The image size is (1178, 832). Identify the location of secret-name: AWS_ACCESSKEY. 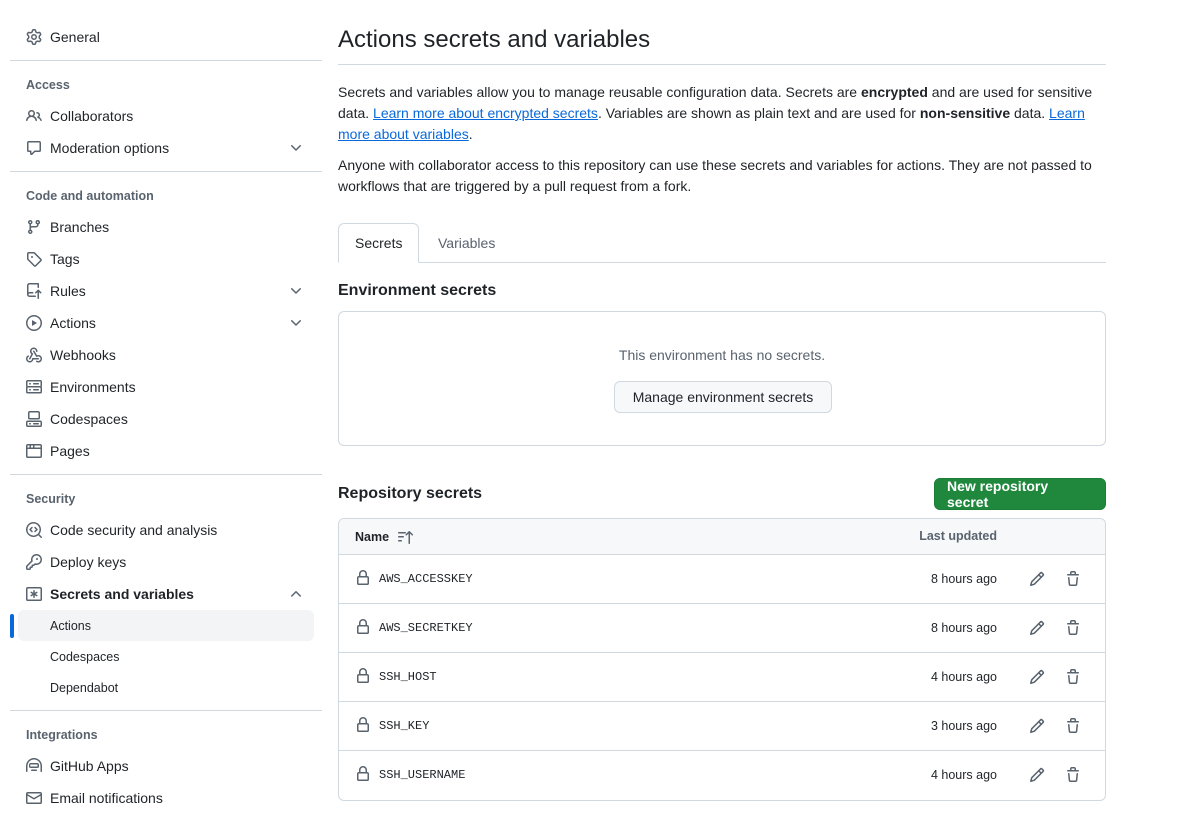
(426, 579).